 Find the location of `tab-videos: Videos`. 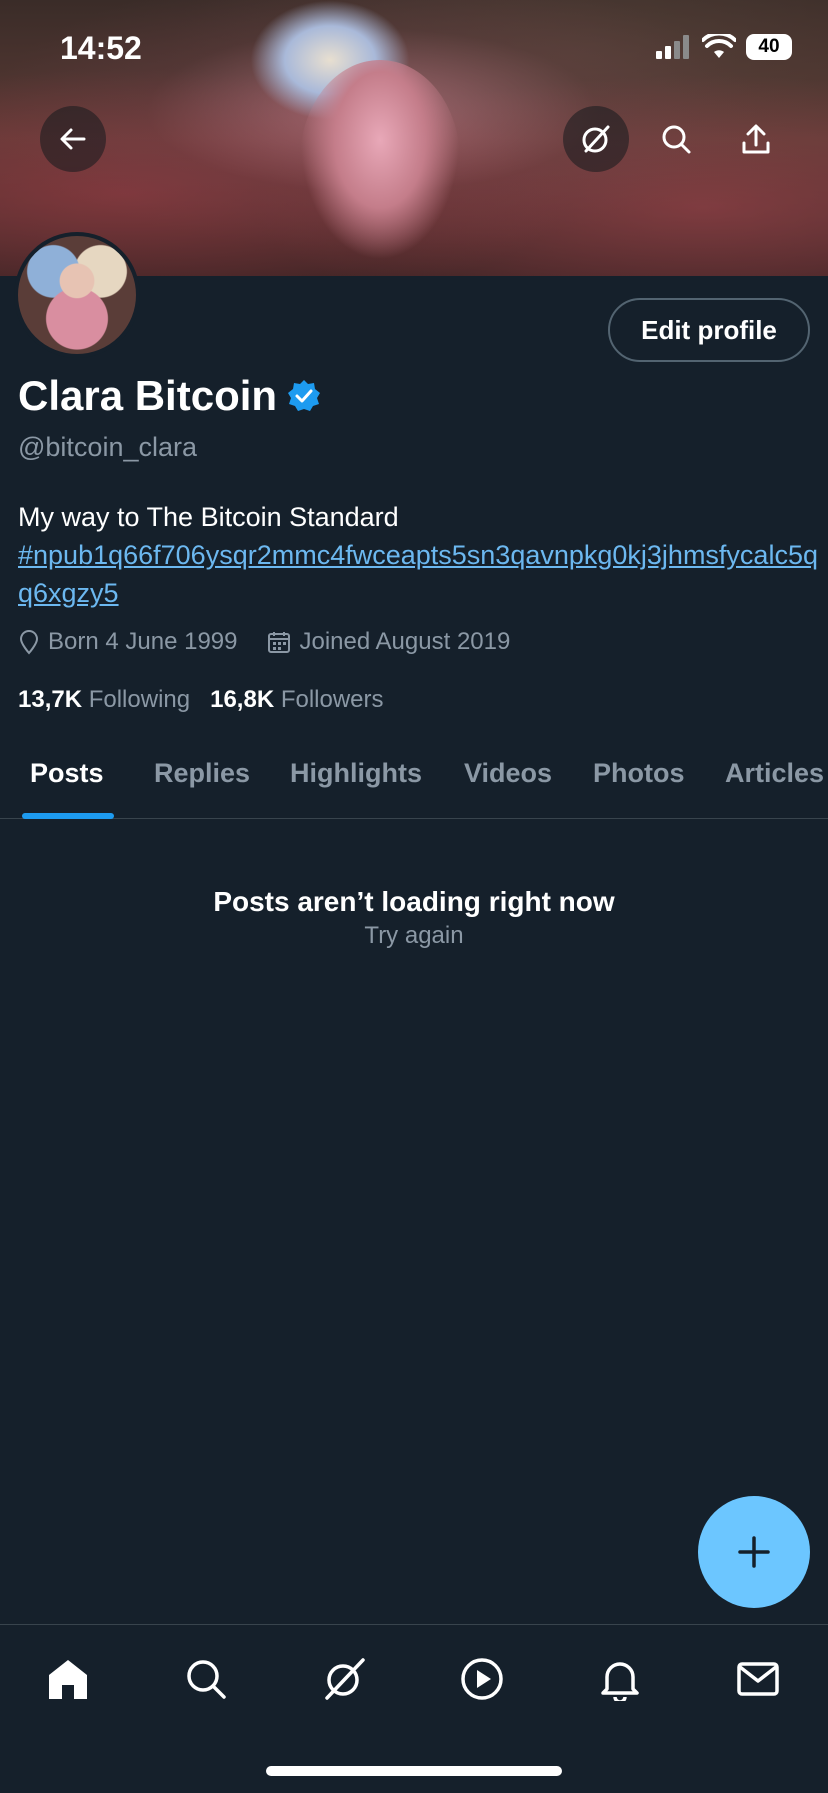

tab-videos: Videos is located at coordinates (508, 773).